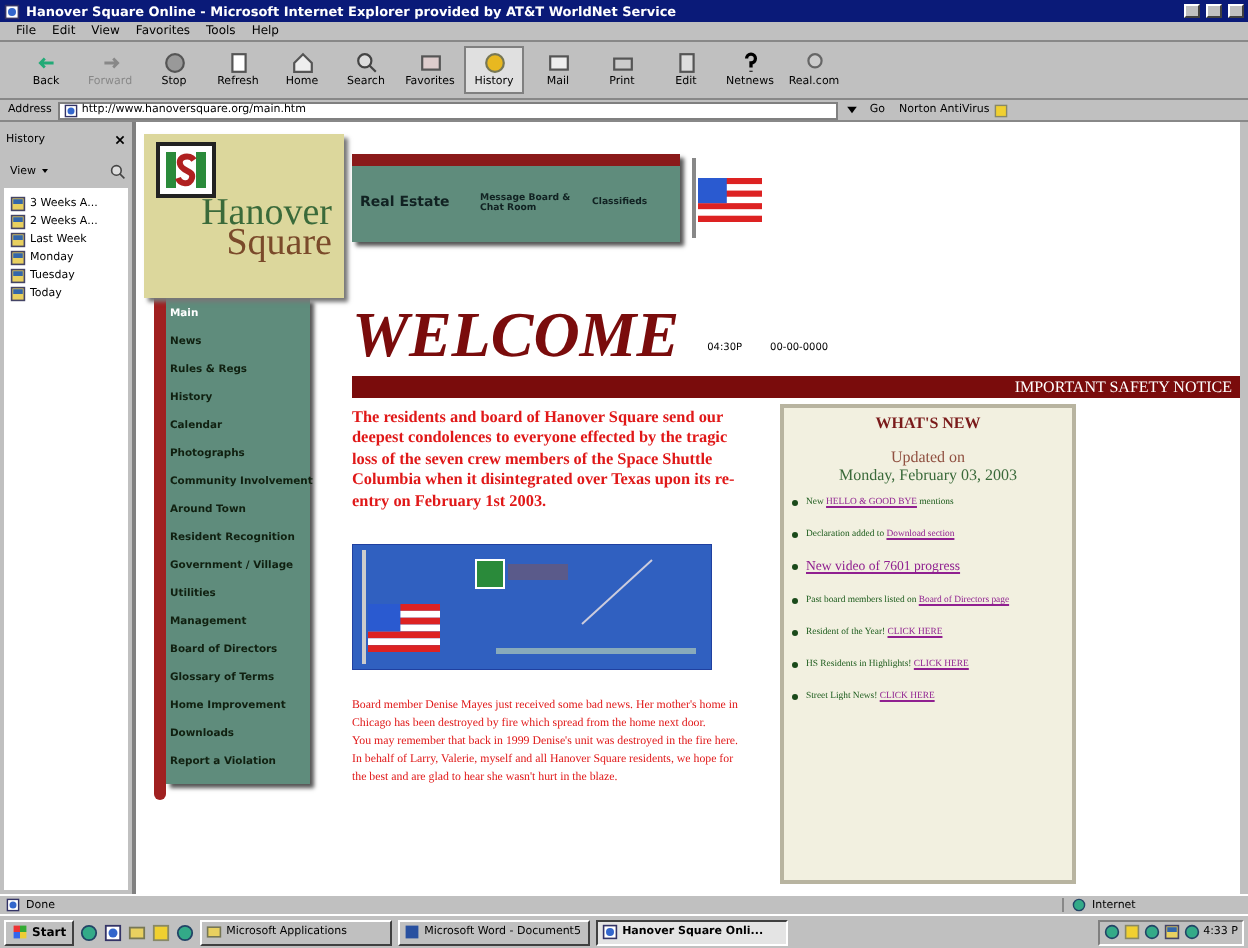 This screenshot has height=948, width=1248. What do you see at coordinates (544, 460) in the screenshot?
I see `condolence-text: The residents and board of Hanover Square send our deepest condolences to everyone effected by the tragic loss of the seven crew members of the Space Shuttle Columbia when it disintegrated over Texas upon its re-entry on February 1st 2003.` at bounding box center [544, 460].